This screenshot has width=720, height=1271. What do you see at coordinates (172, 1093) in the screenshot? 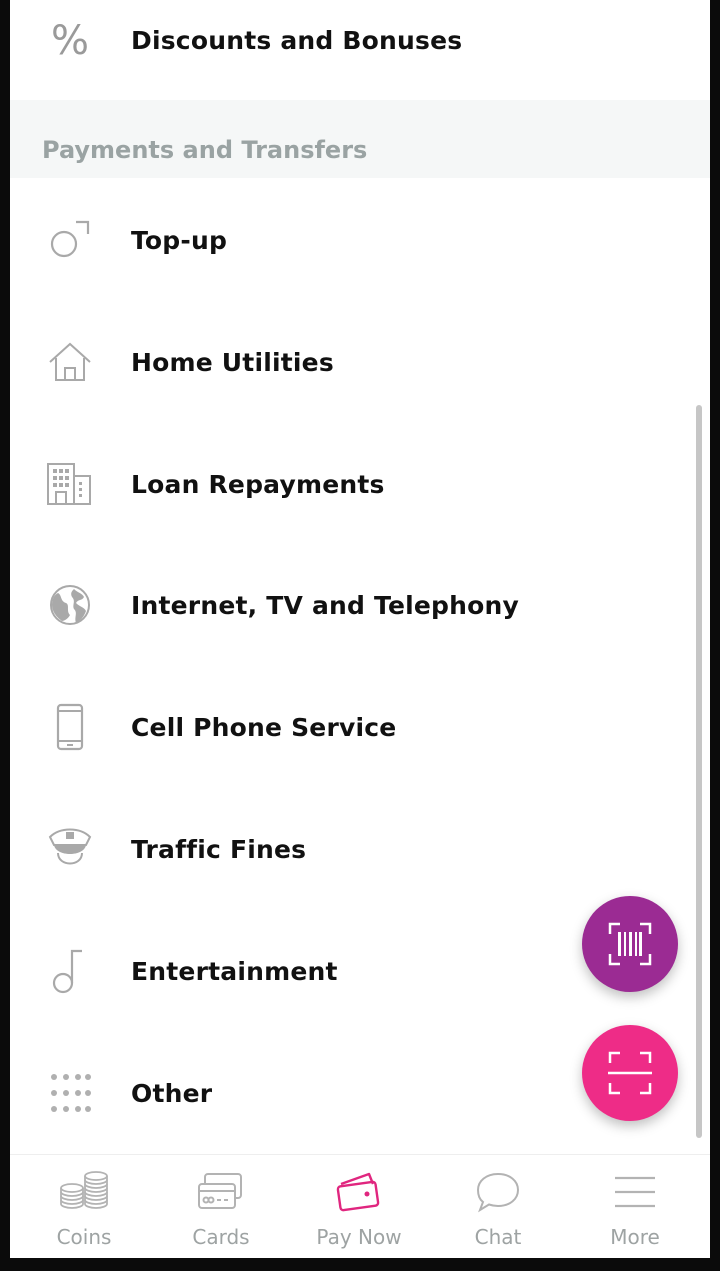
I see `list-item-label: Other` at bounding box center [172, 1093].